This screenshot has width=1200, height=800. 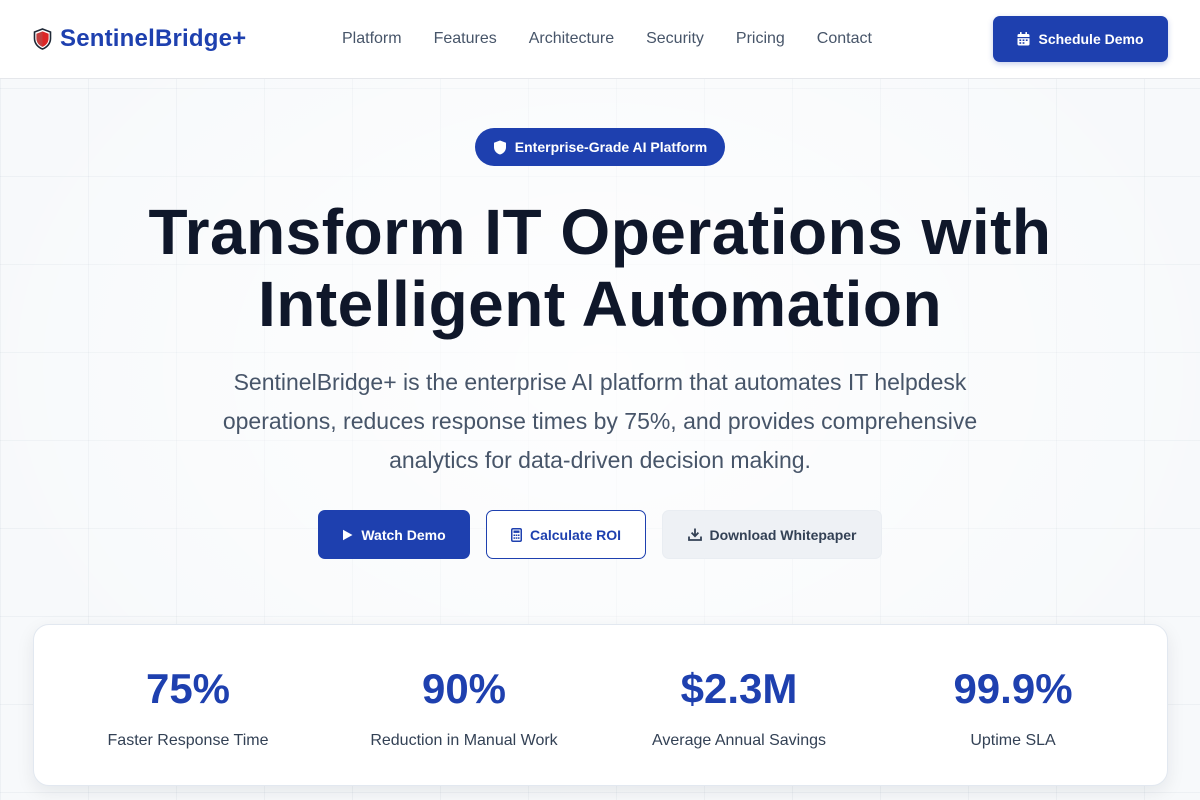 I want to click on schedule-demo-button: Schedule Demo, so click(x=1080, y=39).